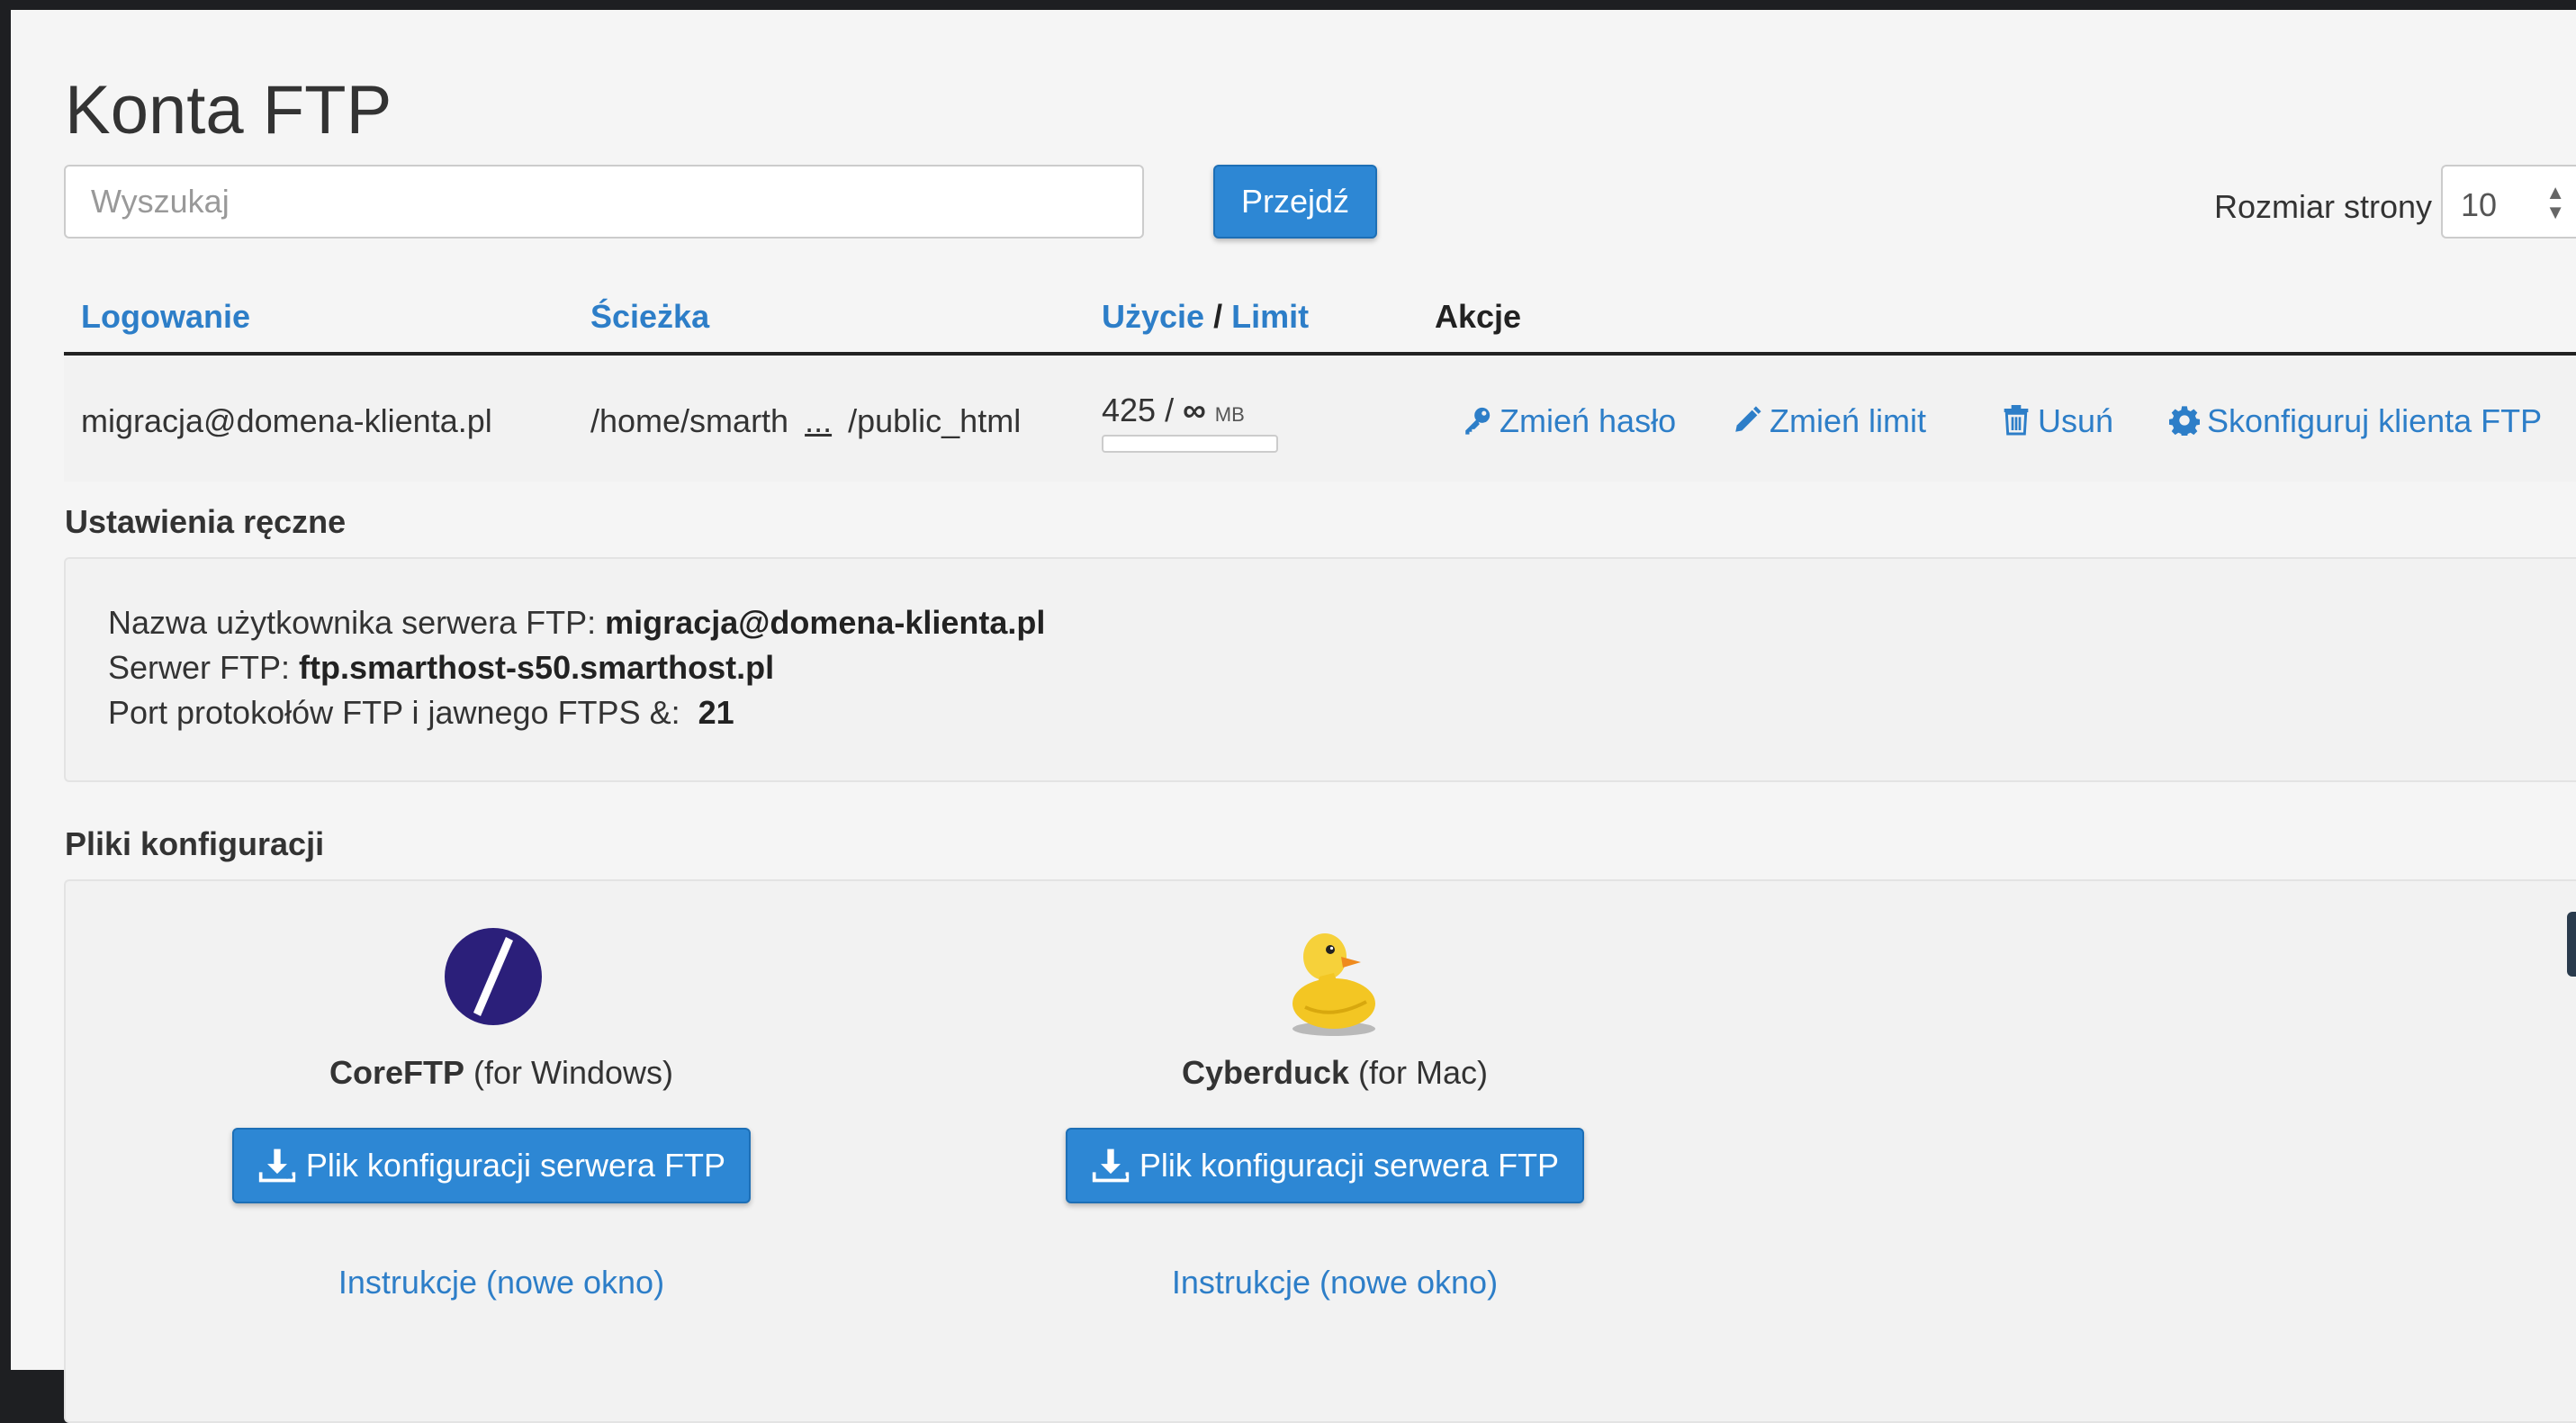  Describe the element at coordinates (825, 622) in the screenshot. I see `ftp-username-value: migracja@domena-klienta.pl` at that location.